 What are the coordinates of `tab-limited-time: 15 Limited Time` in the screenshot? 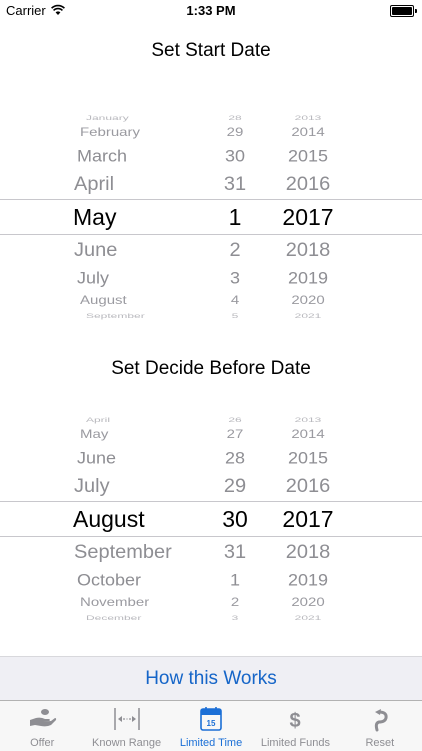 It's located at (211, 726).